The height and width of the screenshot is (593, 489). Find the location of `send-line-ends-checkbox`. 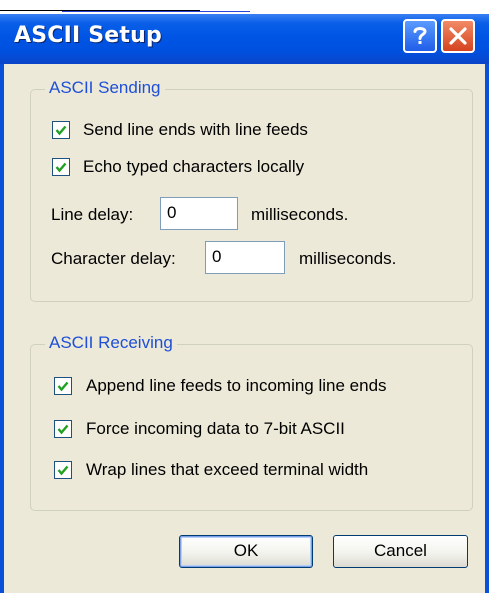

send-line-ends-checkbox is located at coordinates (61, 130).